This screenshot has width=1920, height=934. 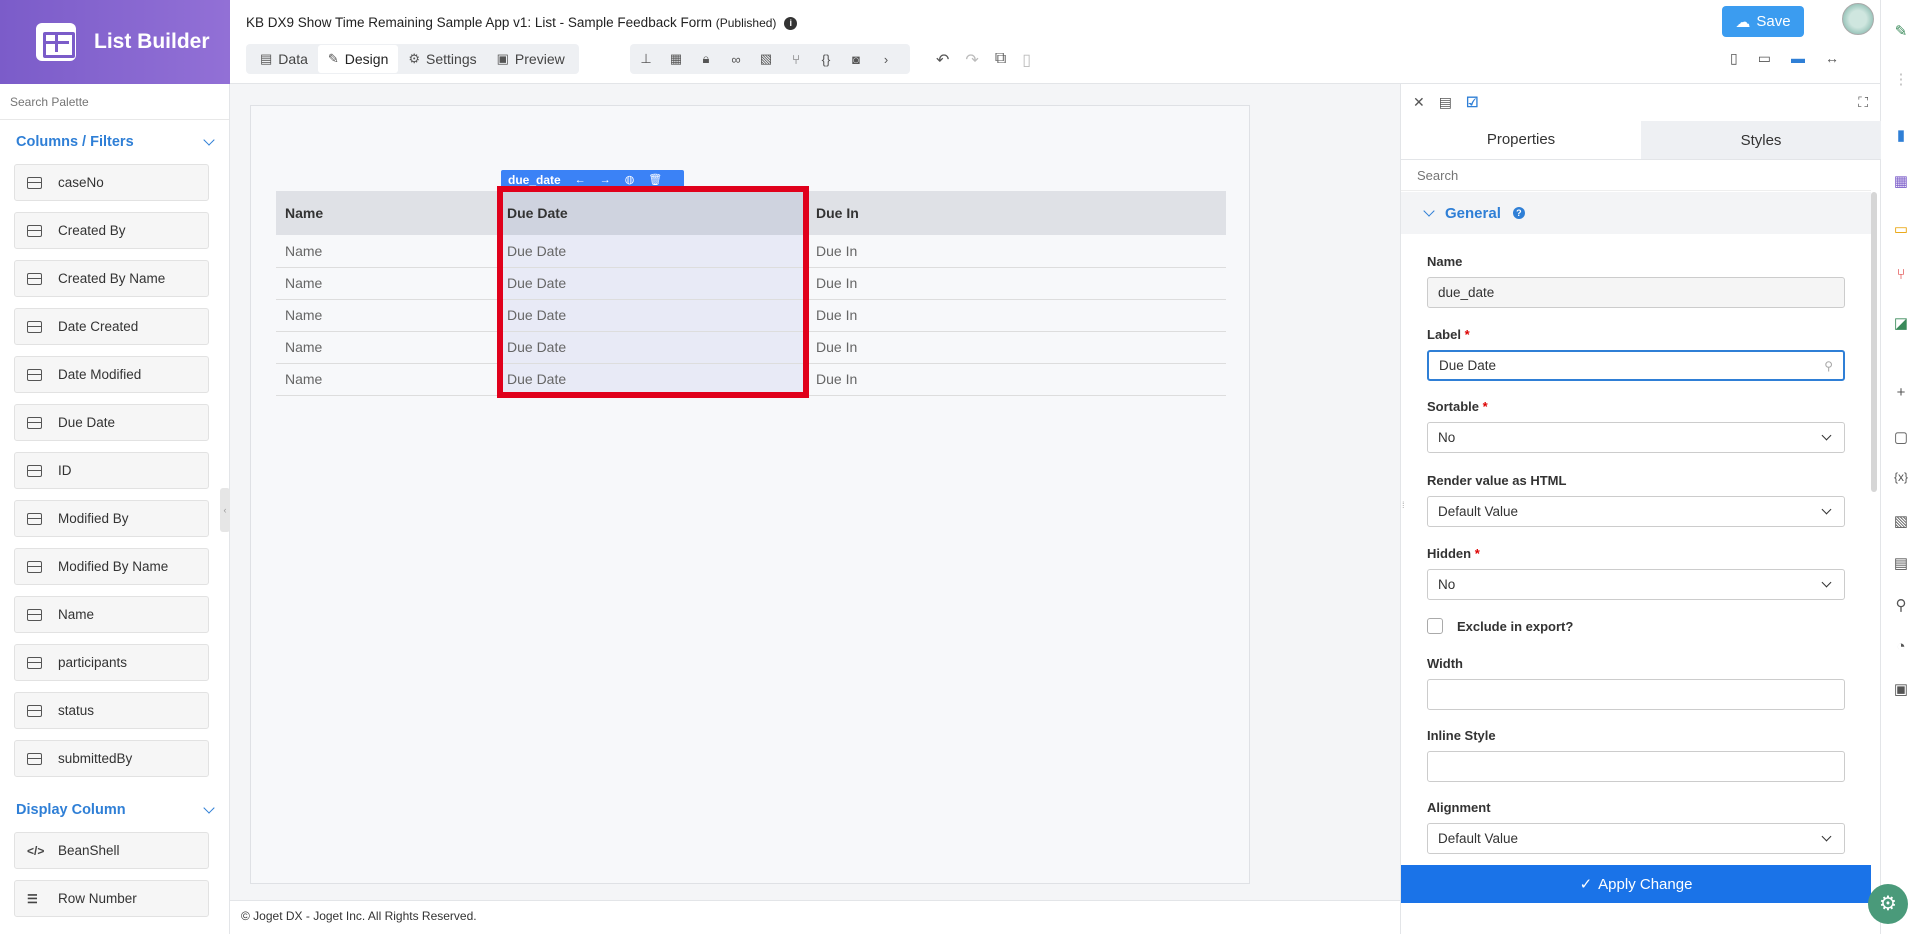 I want to click on column-header-due-in: Due In, so click(x=1016, y=213).